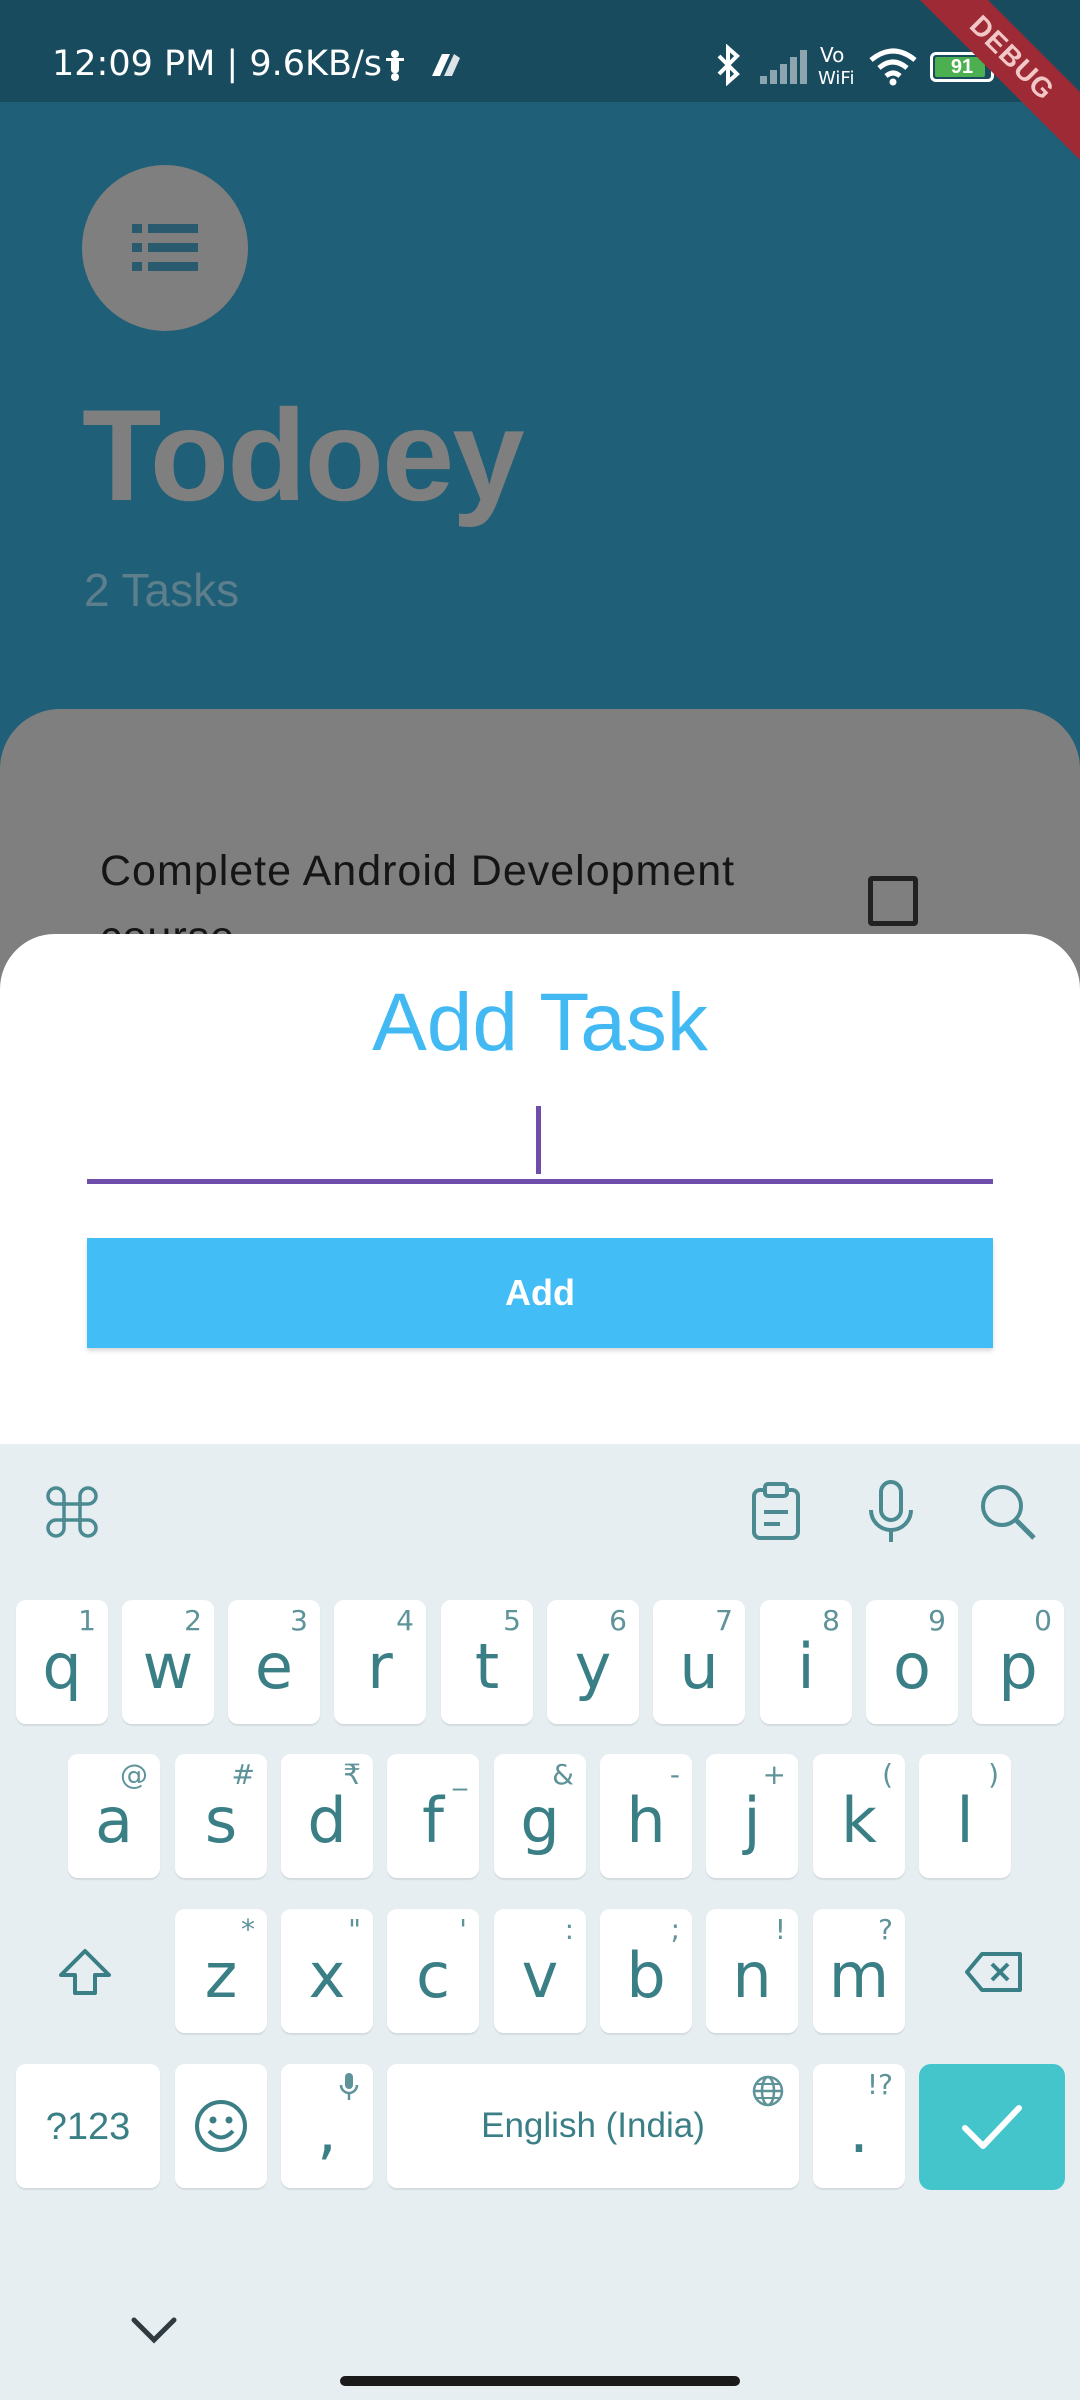 This screenshot has width=1080, height=2400. I want to click on microphone-icon, so click(891, 1512).